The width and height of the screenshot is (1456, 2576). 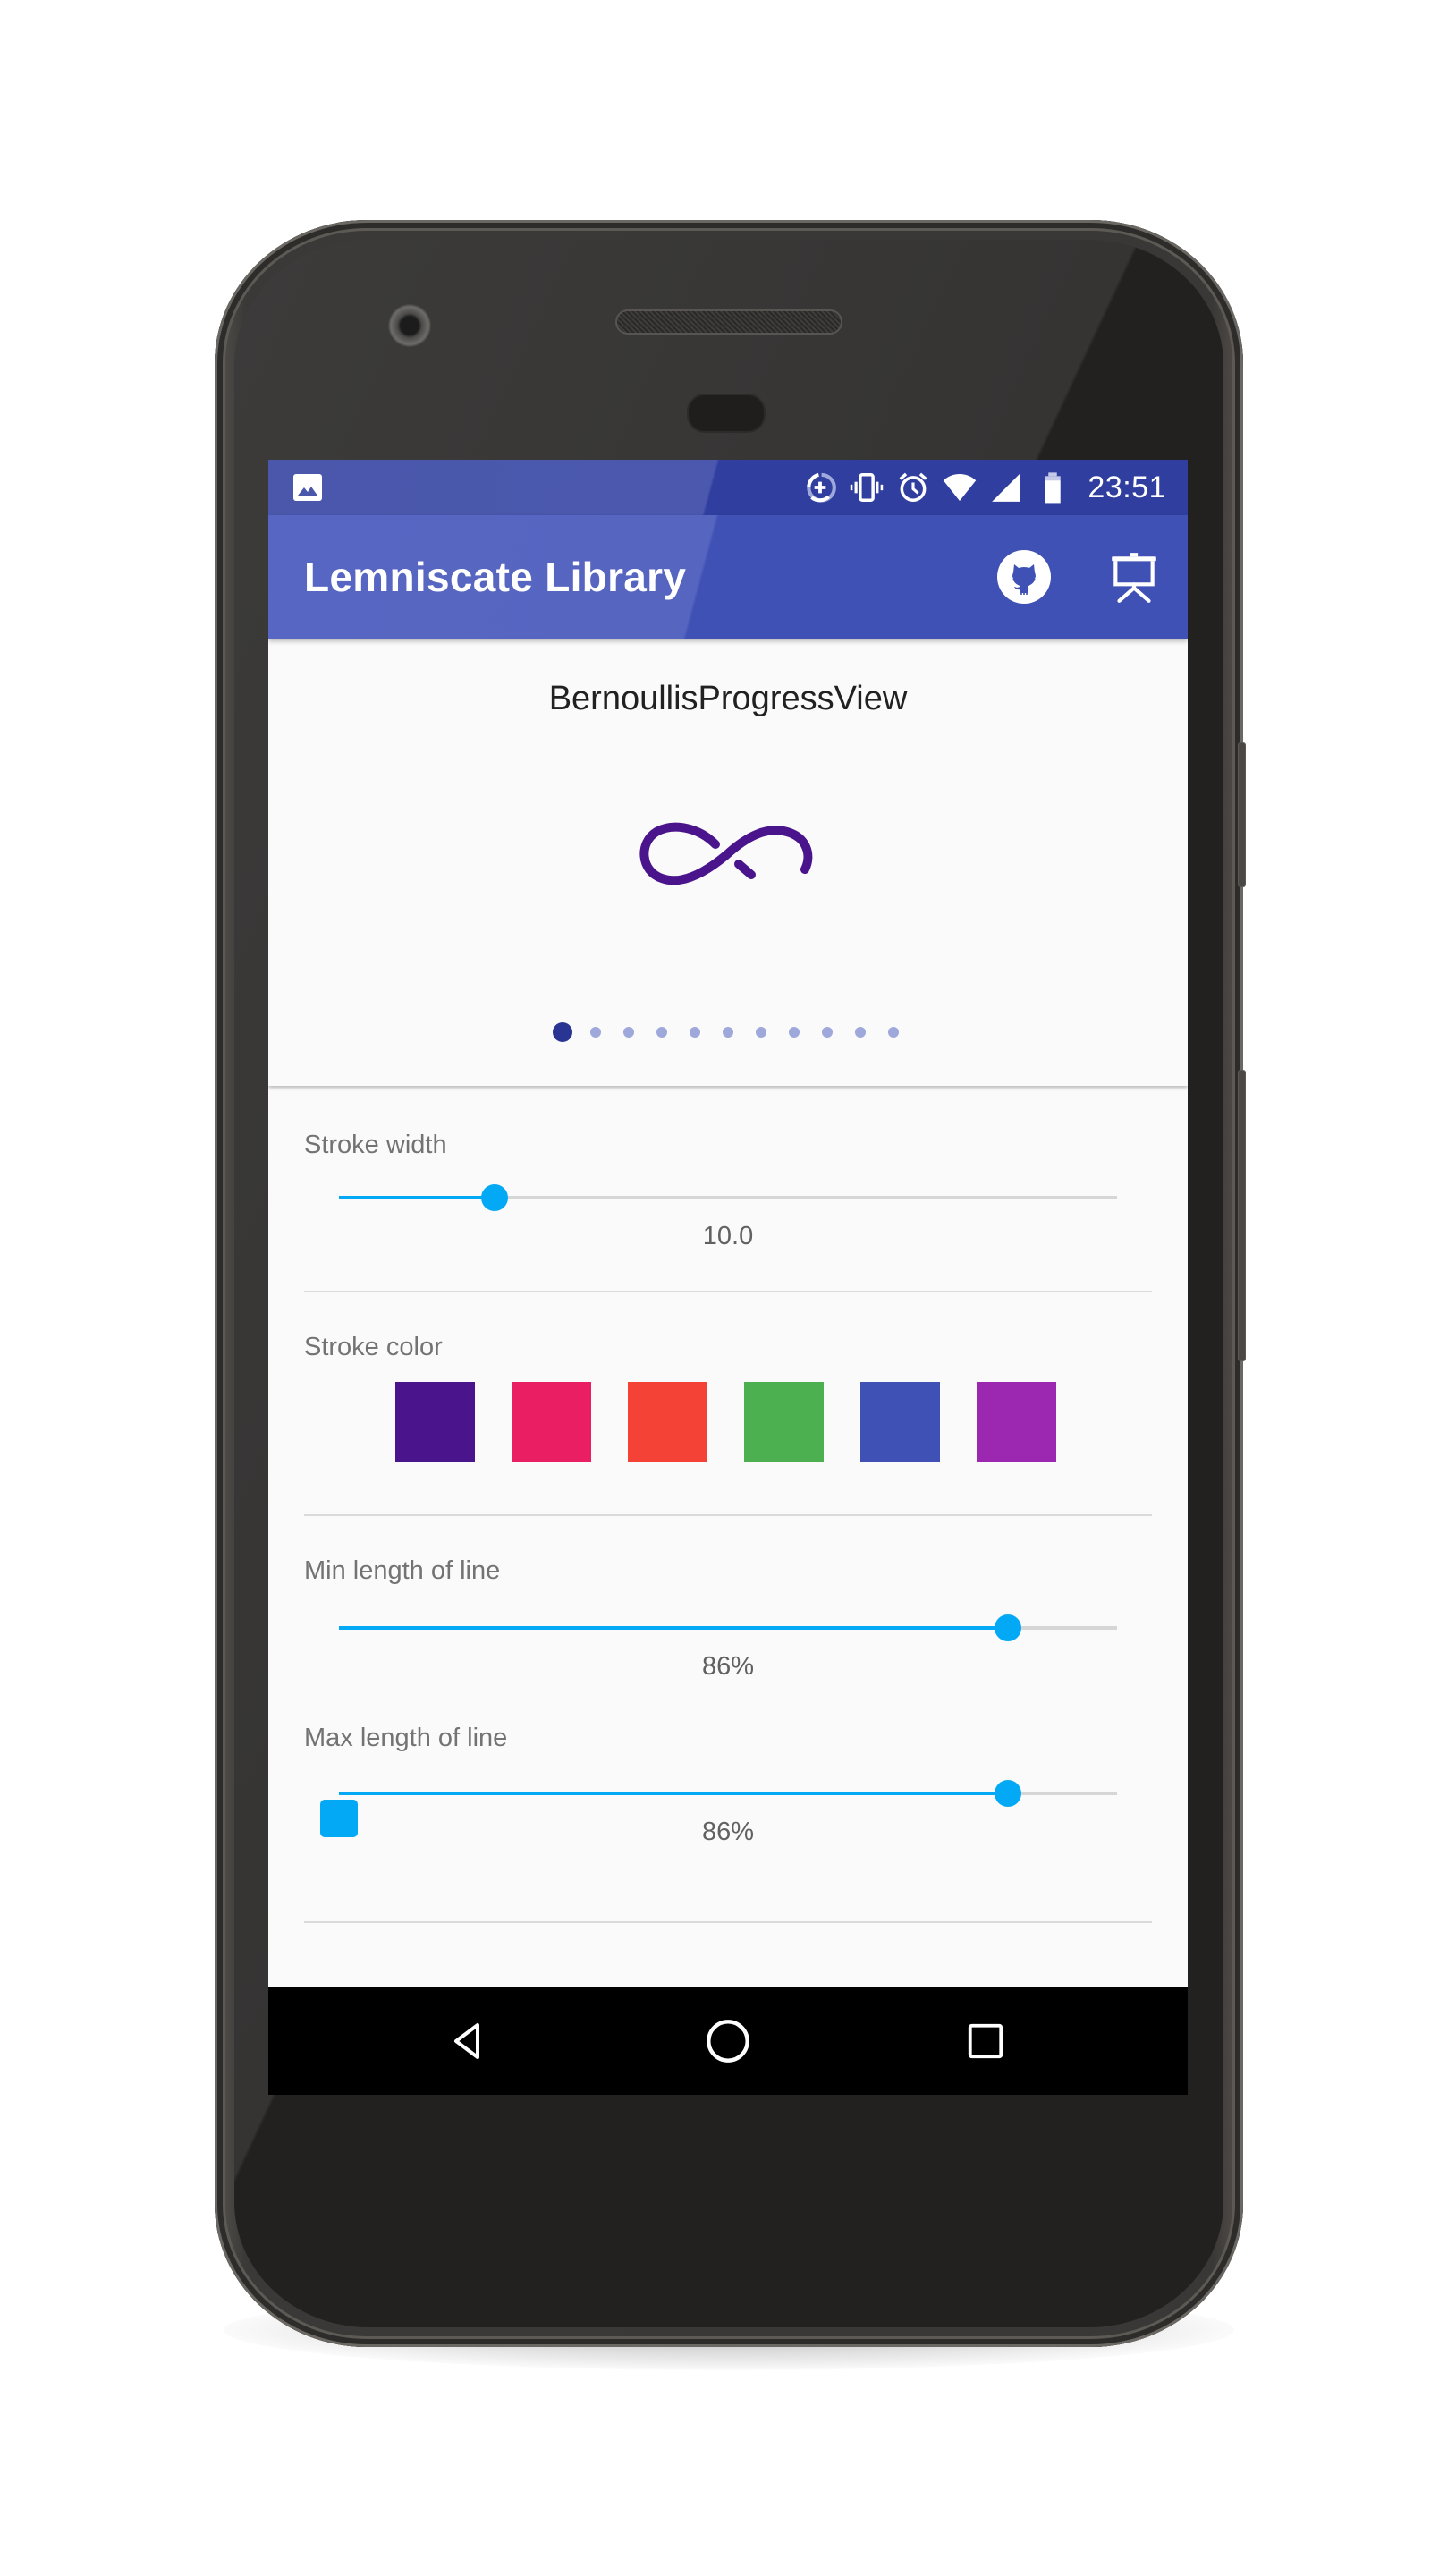 I want to click on checkbox-row, so click(x=347, y=1818).